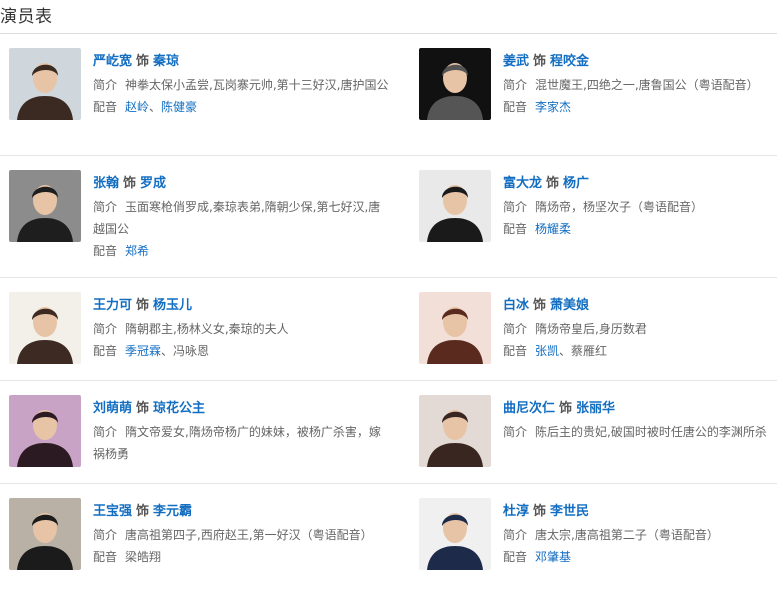 The image size is (777, 606). Describe the element at coordinates (143, 351) in the screenshot. I see `voice-actor-link: 季冠霖` at that location.